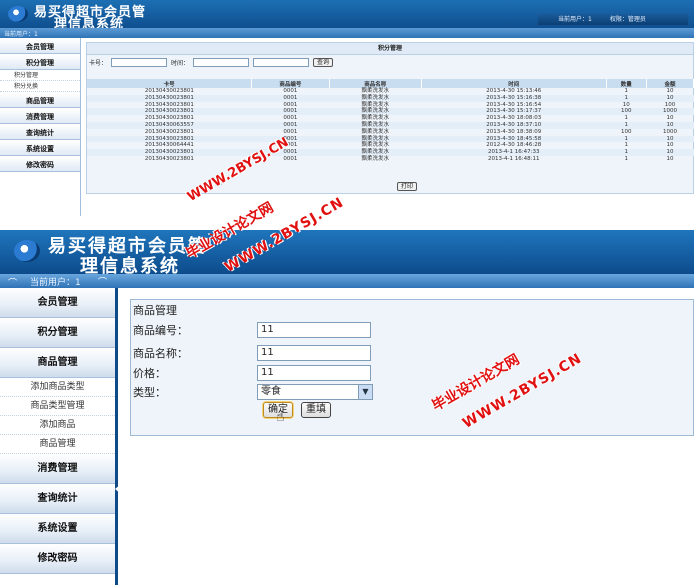 This screenshot has width=694, height=585. Describe the element at coordinates (347, 33) in the screenshot. I see `user-bar: 当前用户：1` at that location.